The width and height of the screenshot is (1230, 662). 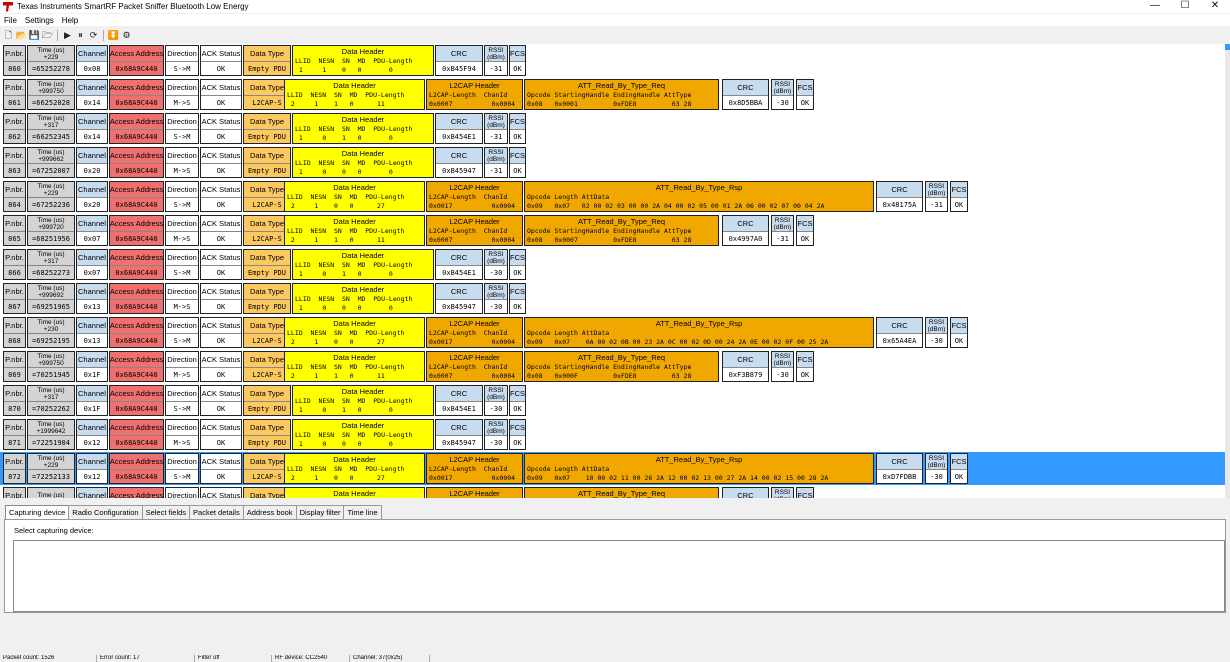 I want to click on packet-number-cell: P.nbr. 860, so click(x=14, y=60).